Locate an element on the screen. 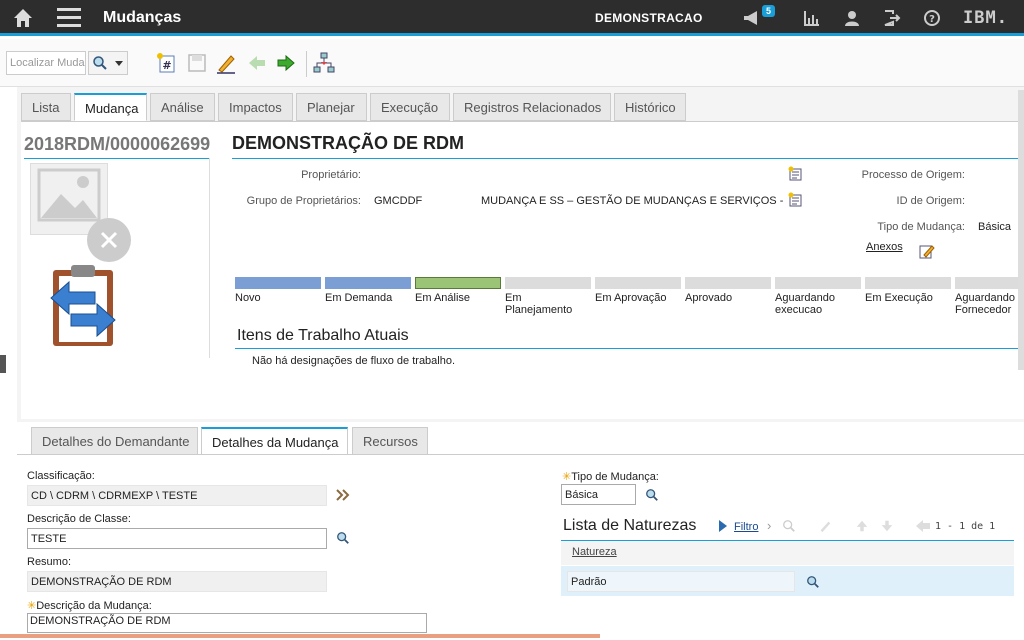 The width and height of the screenshot is (1024, 640). collapse-handle is located at coordinates (3, 364).